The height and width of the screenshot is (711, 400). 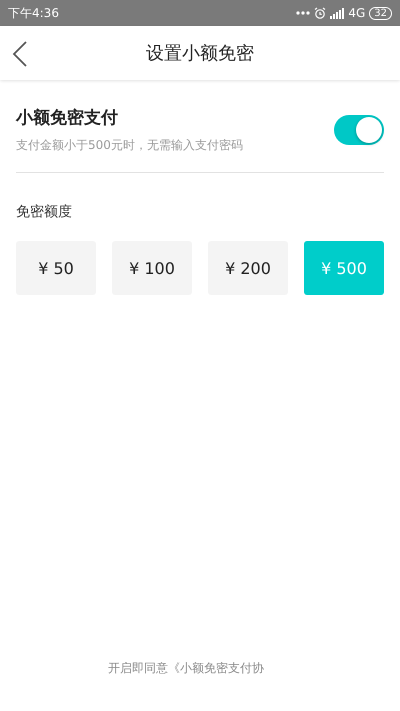 I want to click on setting-title: 小额免密支付, so click(x=67, y=118).